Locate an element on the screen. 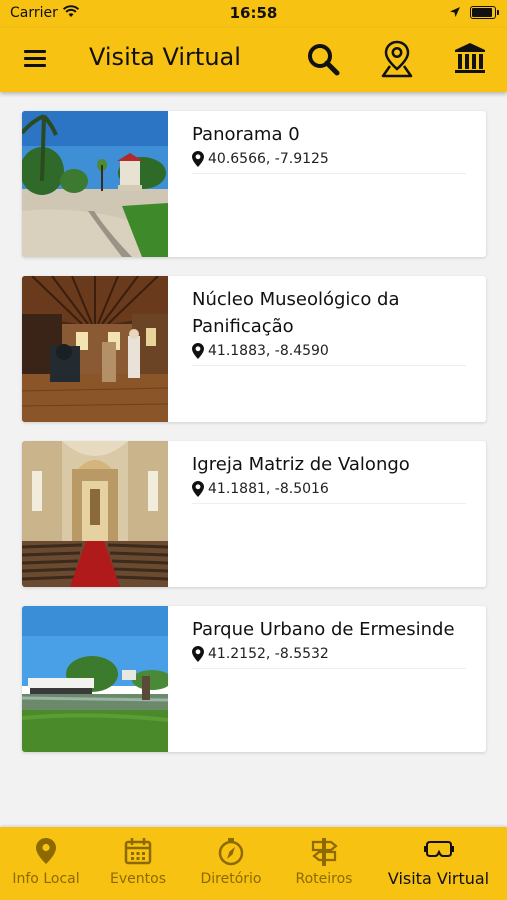  nav-diretorio: Diretório is located at coordinates (231, 863).